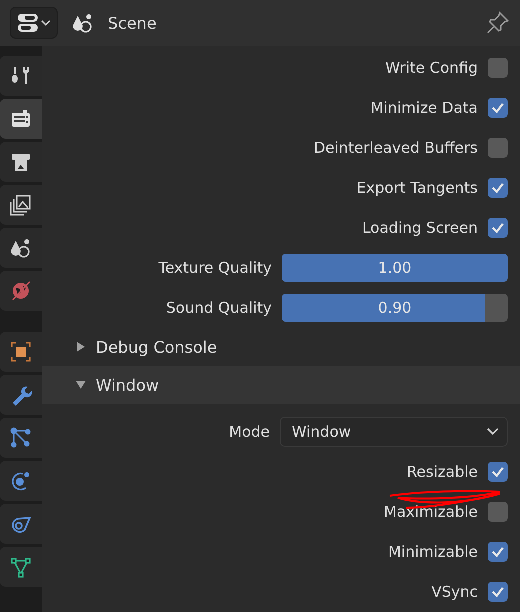  I want to click on option-label: Minimize Data, so click(424, 108).